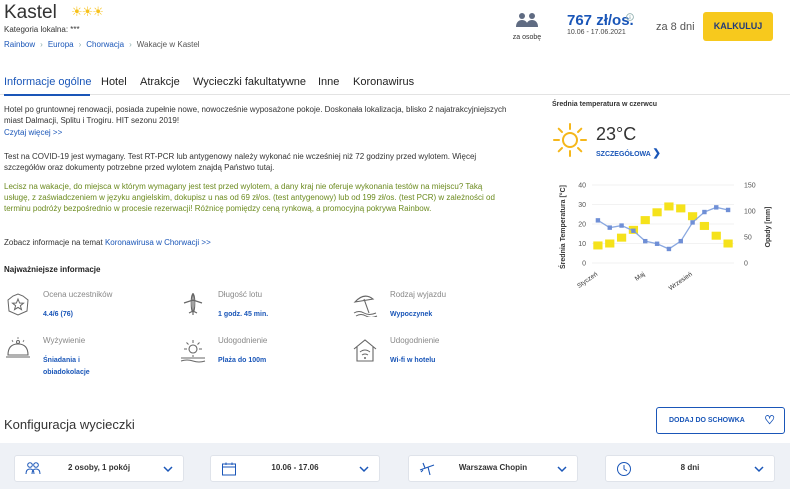  What do you see at coordinates (52, 269) in the screenshot?
I see `key-info-title: Najważniejsze informacje` at bounding box center [52, 269].